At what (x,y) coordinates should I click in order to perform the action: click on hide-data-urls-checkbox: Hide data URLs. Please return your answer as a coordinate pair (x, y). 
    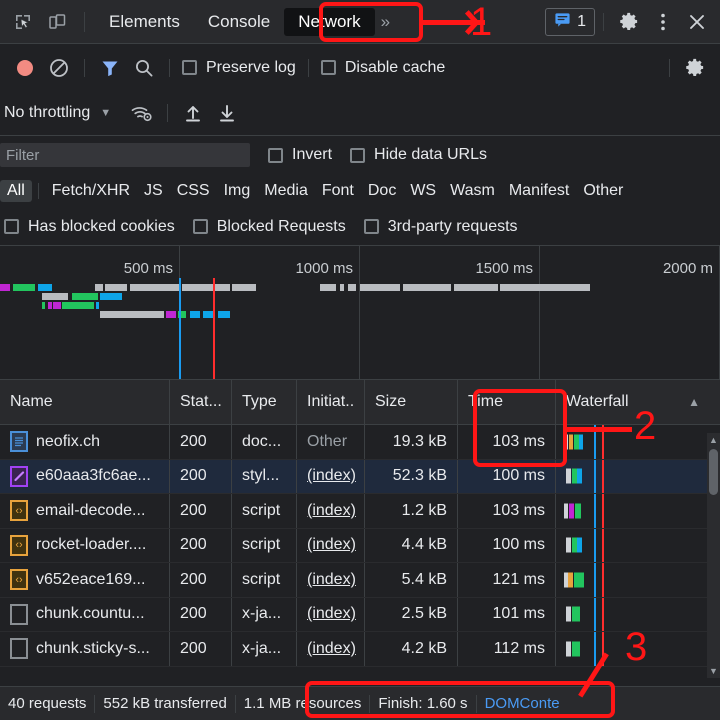
    Looking at the image, I should click on (418, 155).